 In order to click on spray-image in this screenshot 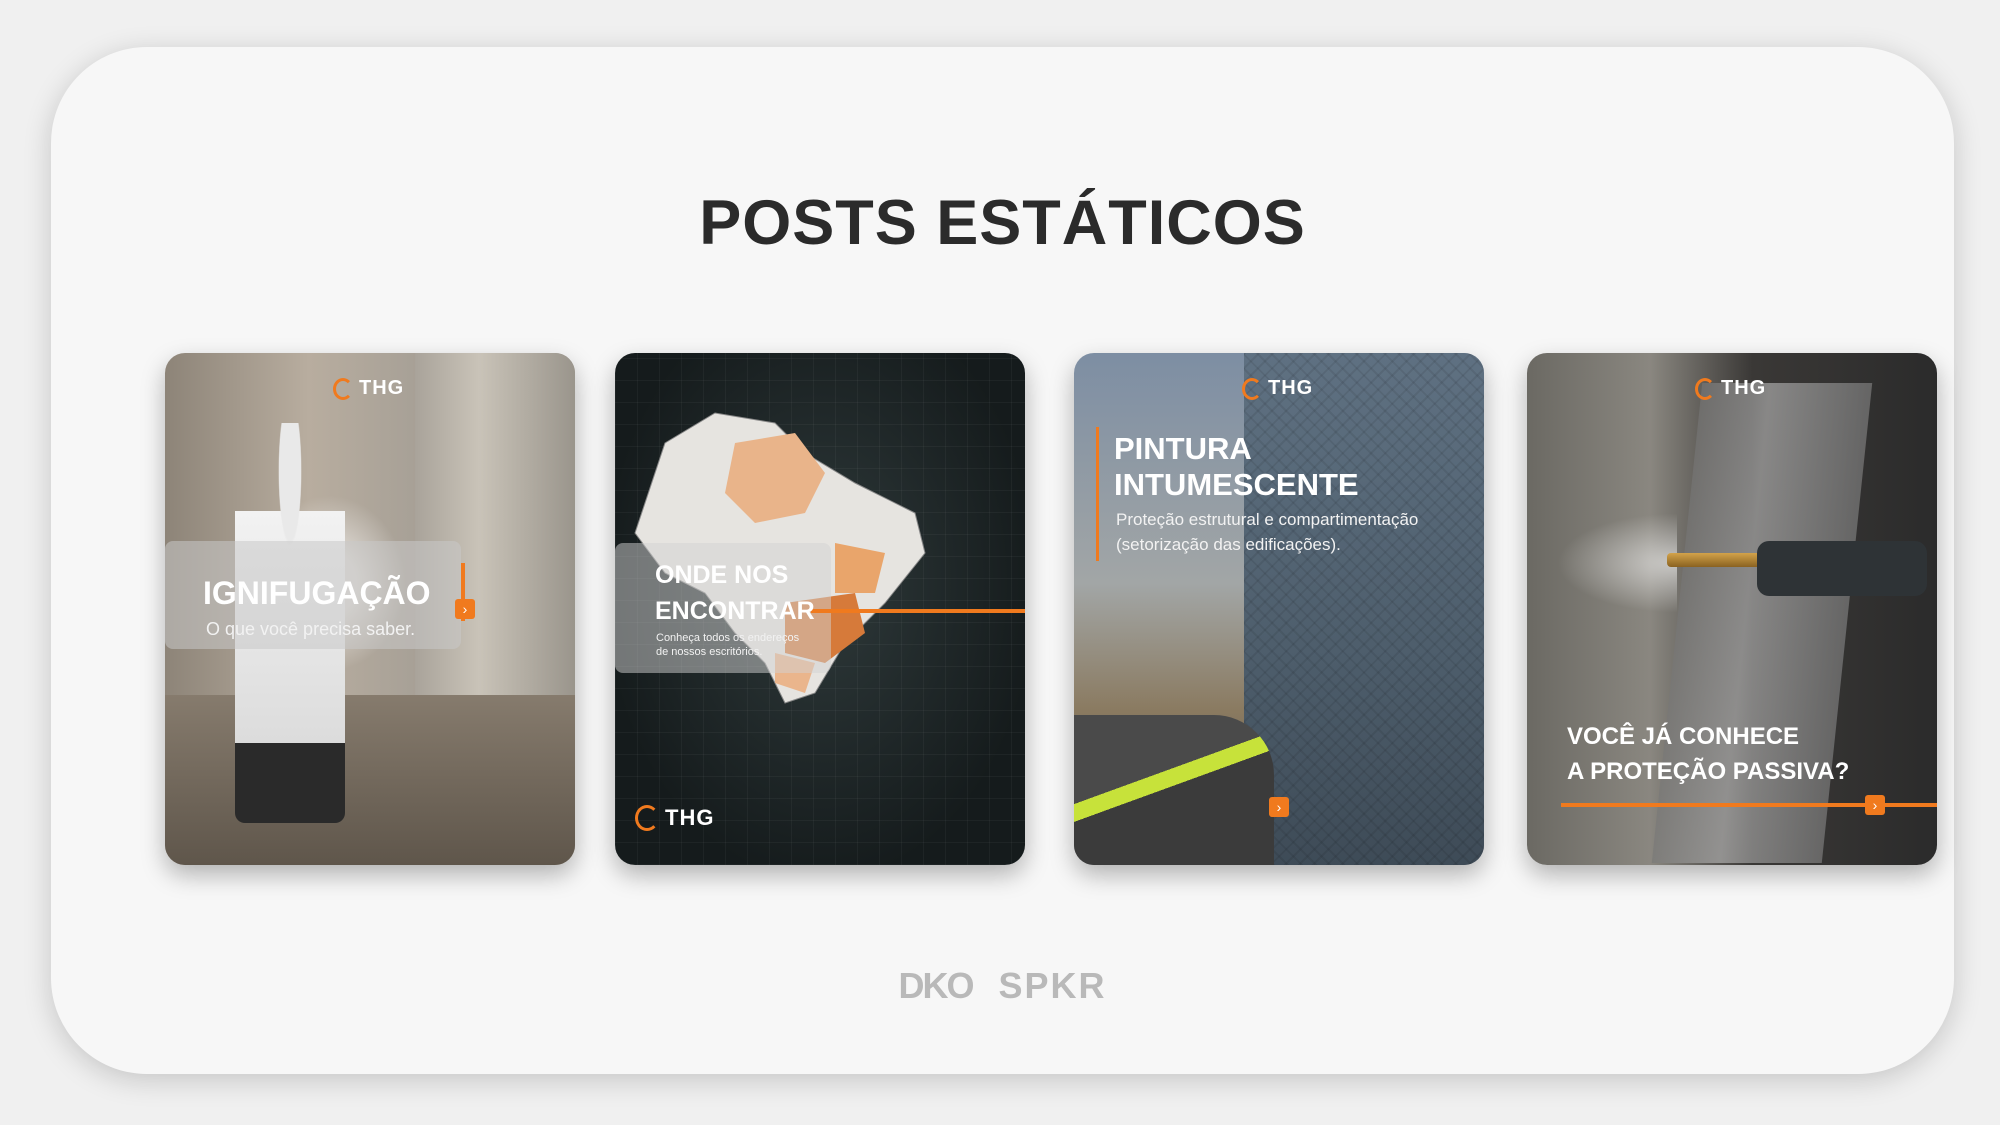, I will do `click(1617, 563)`.